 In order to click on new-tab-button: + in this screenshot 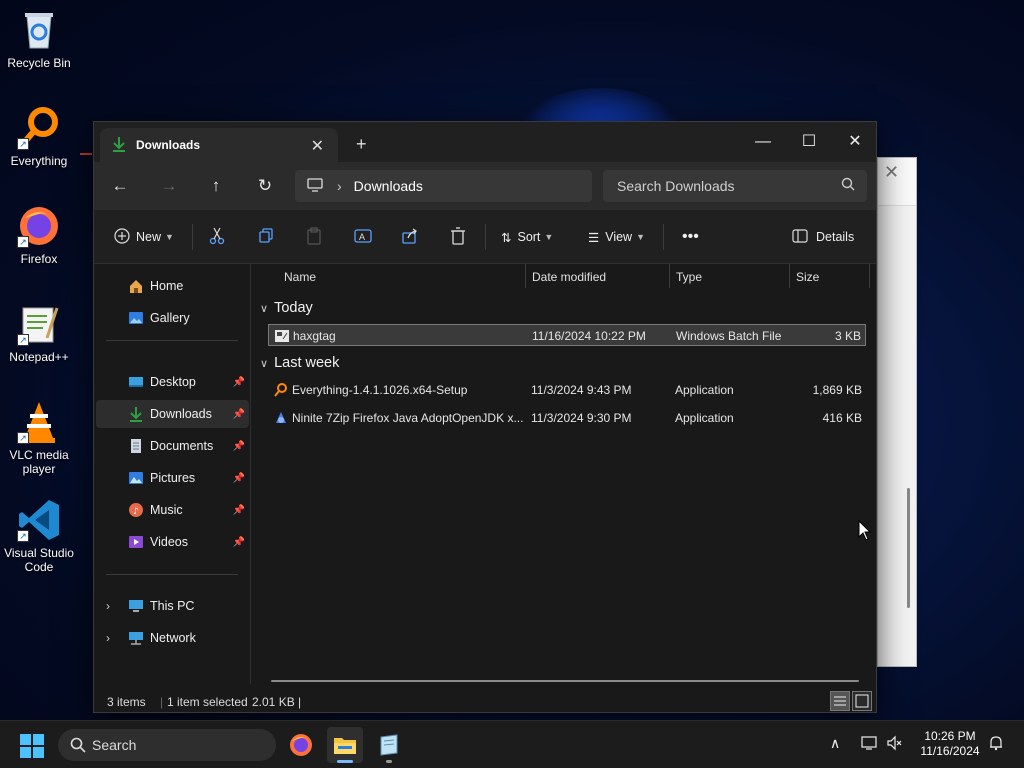, I will do `click(361, 144)`.